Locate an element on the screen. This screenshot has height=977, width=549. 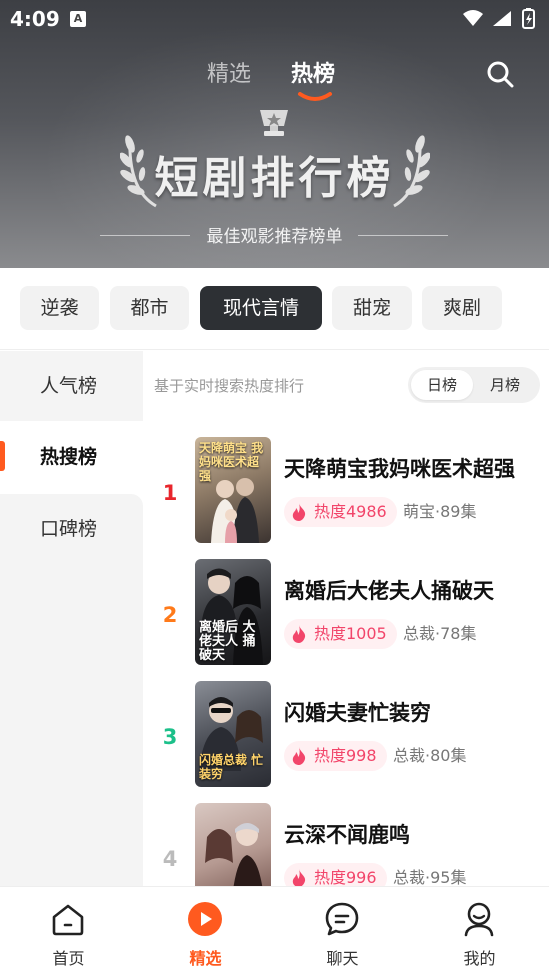
chat-icon is located at coordinates (342, 919).